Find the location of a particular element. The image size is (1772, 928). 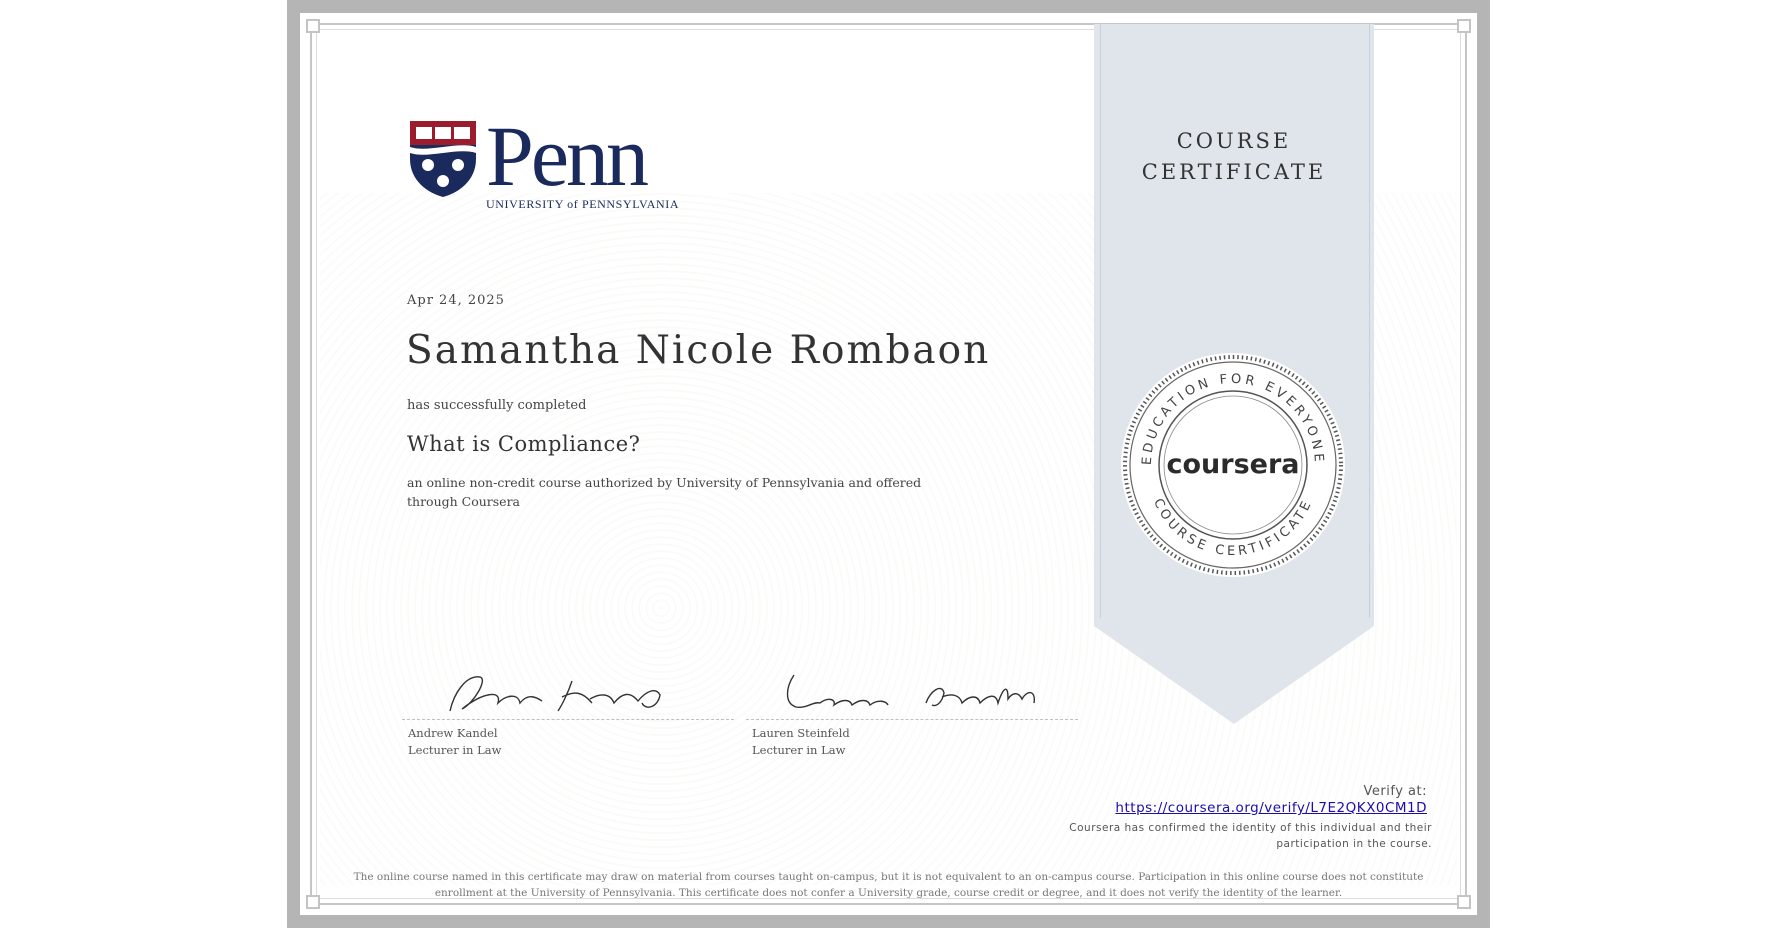

verify-link: https://coursera.org/verify/L7E2QKX0CM1D is located at coordinates (1271, 808).